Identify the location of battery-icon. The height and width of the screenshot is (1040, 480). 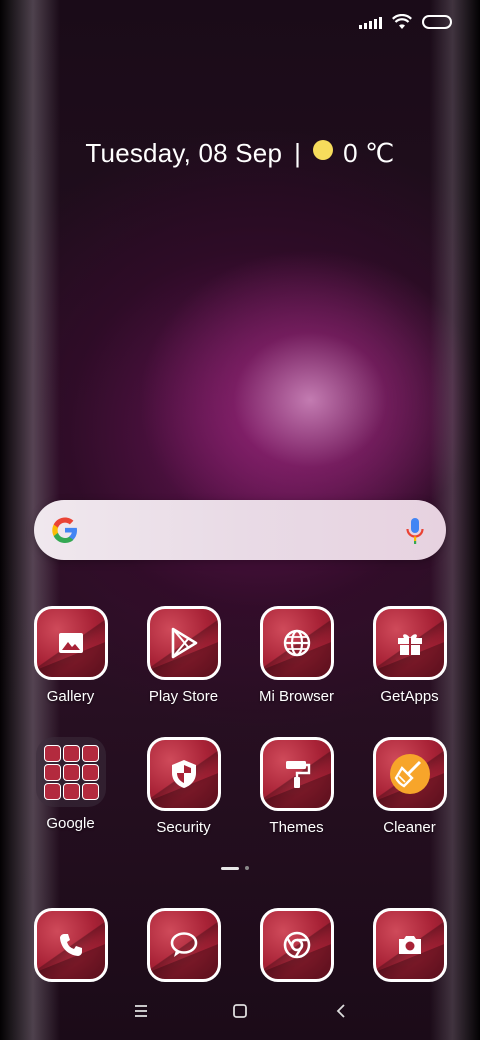
(437, 22).